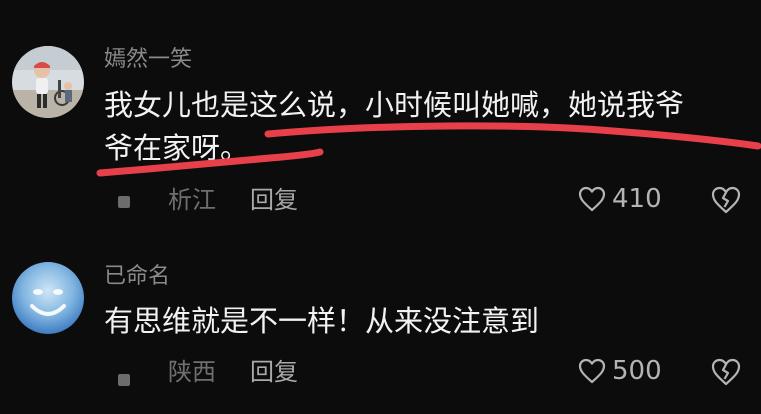 The height and width of the screenshot is (414, 761). I want to click on comment-text-line: 爷在家呀。, so click(177, 148).